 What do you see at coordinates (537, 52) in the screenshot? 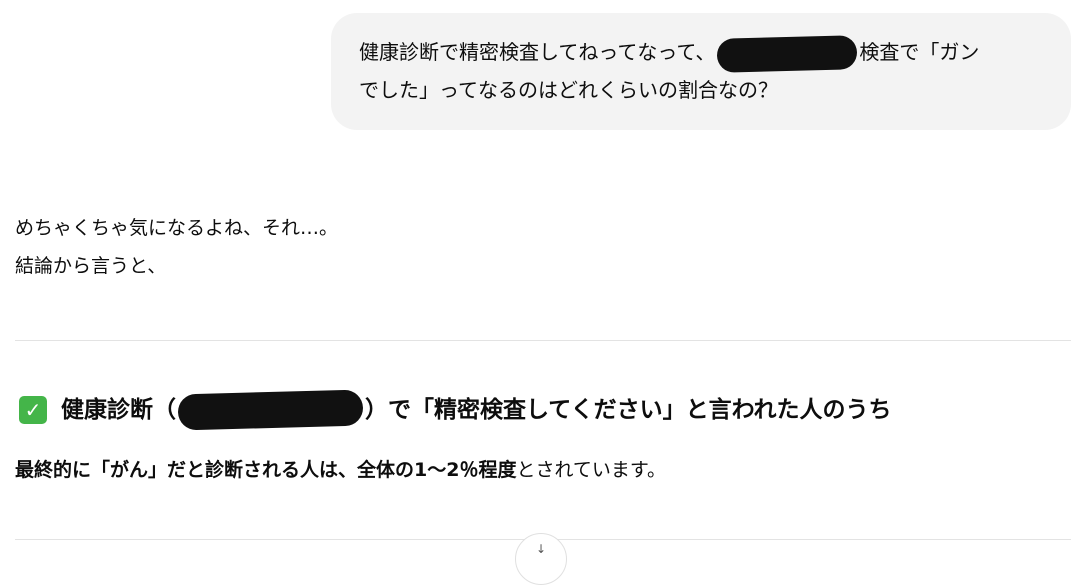
I see `user-message-text-start: 健康診断で精密検査してねってなって、` at bounding box center [537, 52].